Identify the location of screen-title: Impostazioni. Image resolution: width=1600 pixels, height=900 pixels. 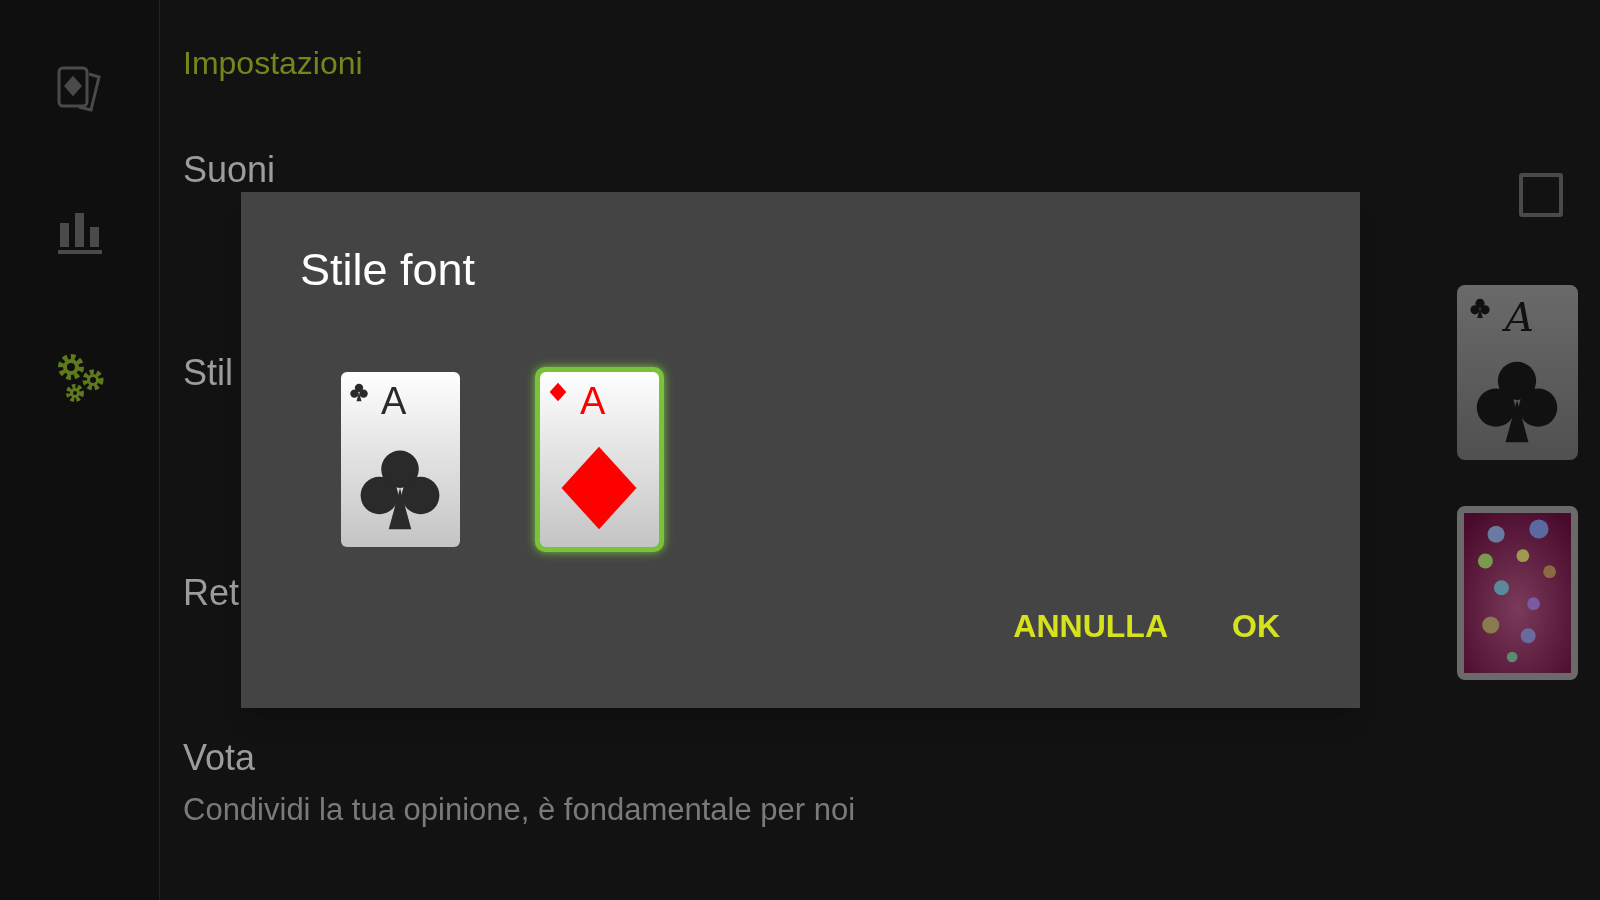
(273, 63).